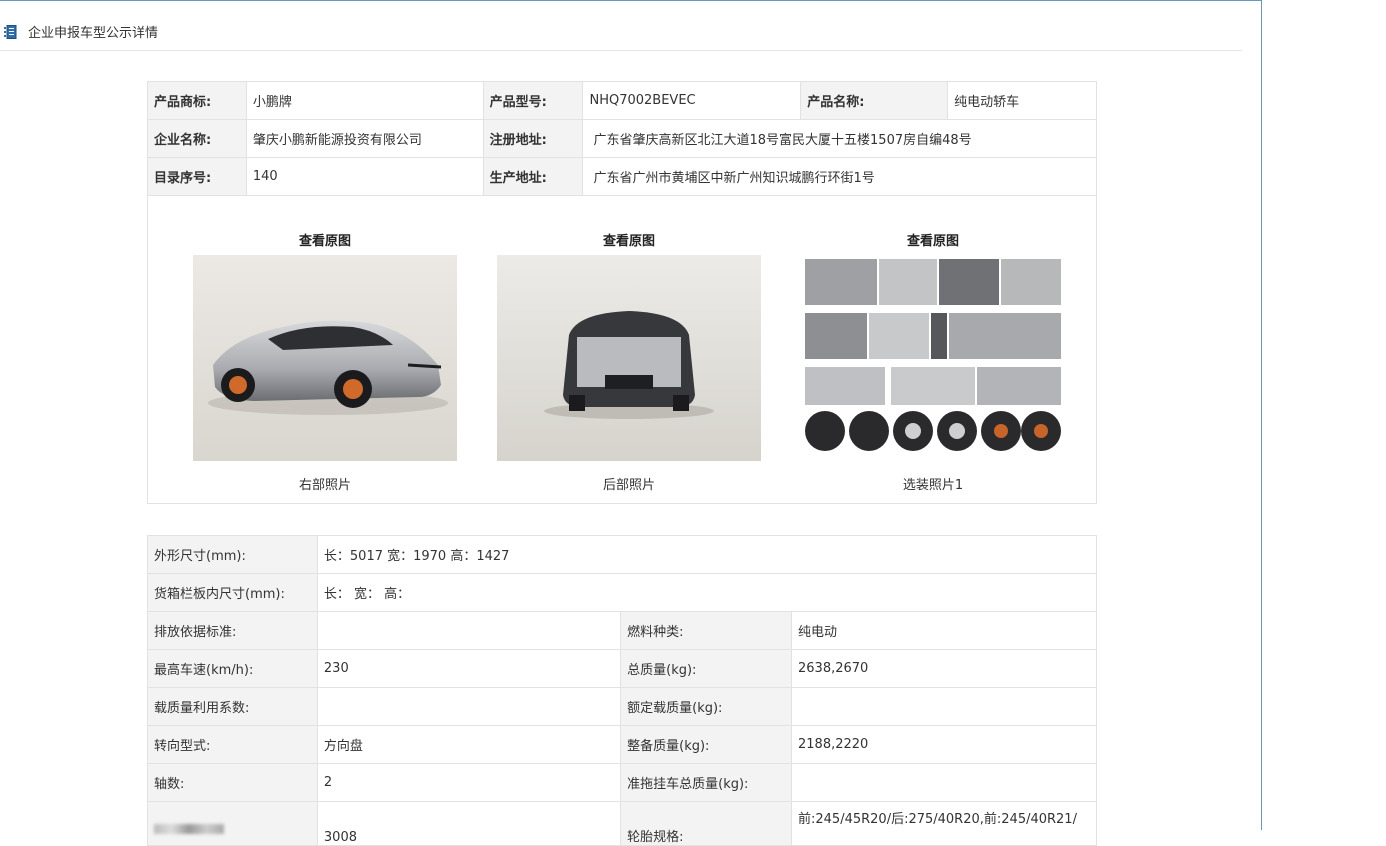  I want to click on load-factor-label: 载质量利用系数:, so click(232, 706).